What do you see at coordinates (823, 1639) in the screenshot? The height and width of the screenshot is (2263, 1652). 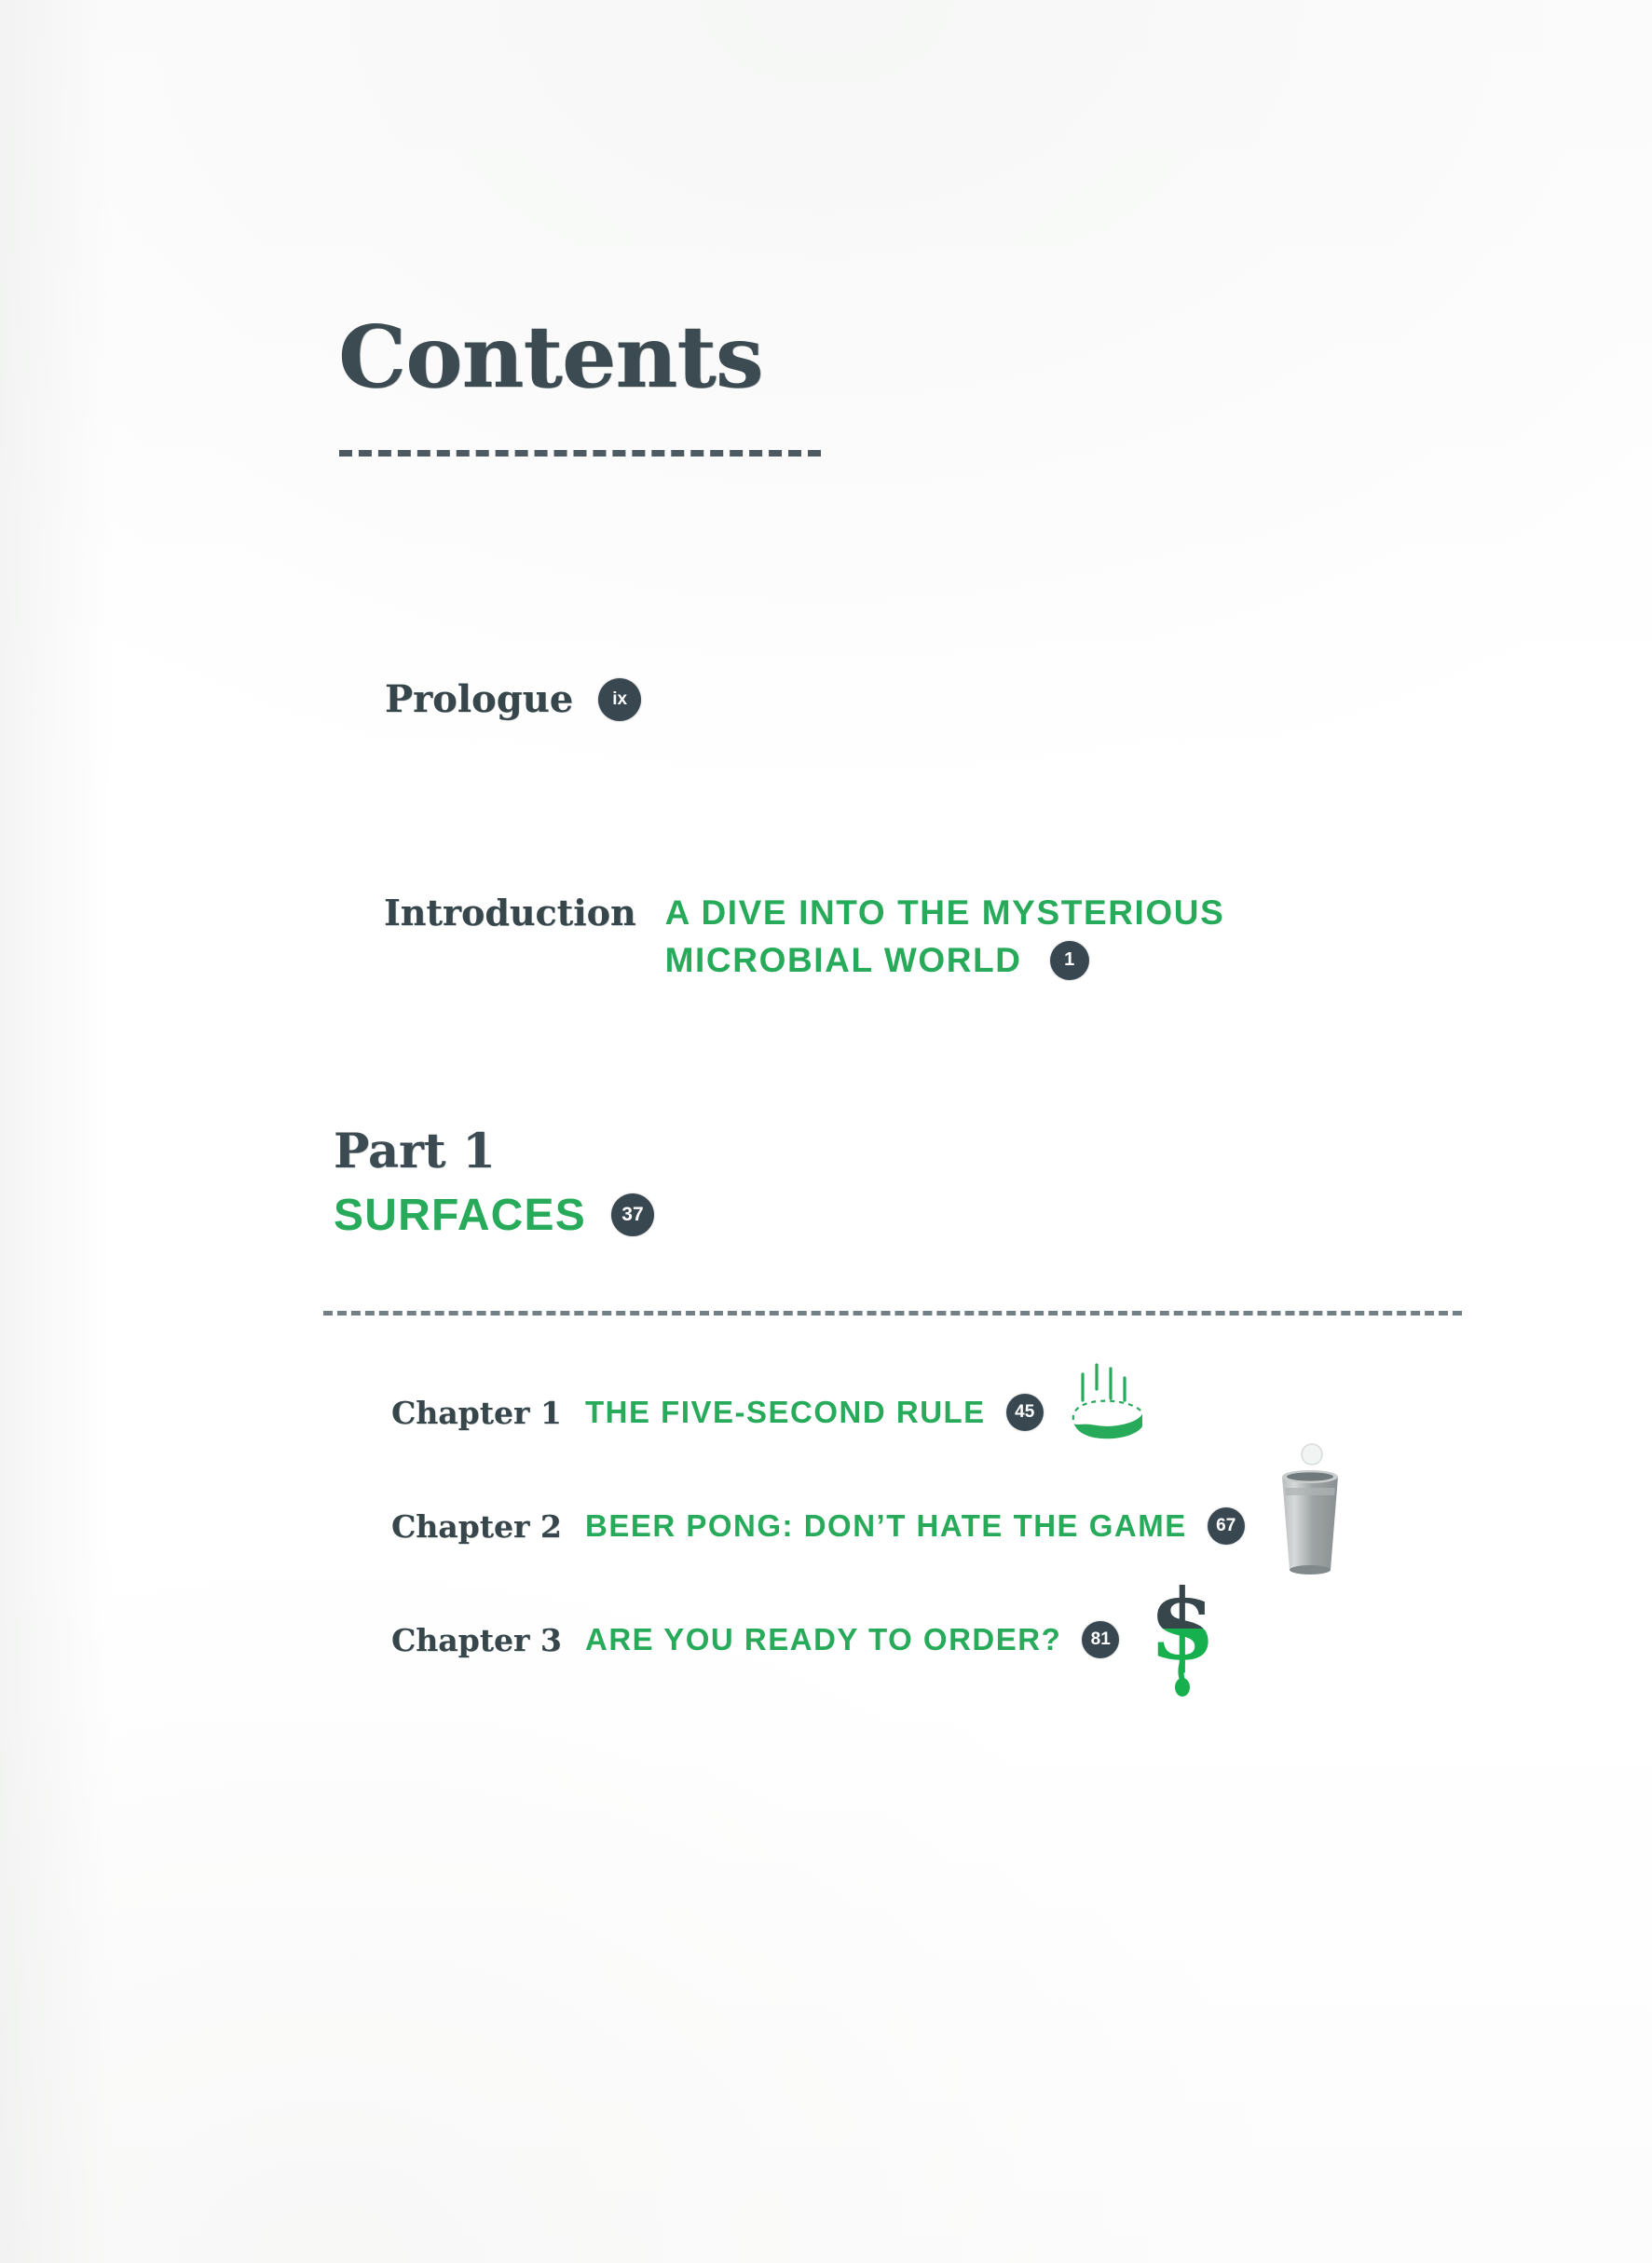 I see `chapter-title: ARE YOU READY TO ORDER?` at bounding box center [823, 1639].